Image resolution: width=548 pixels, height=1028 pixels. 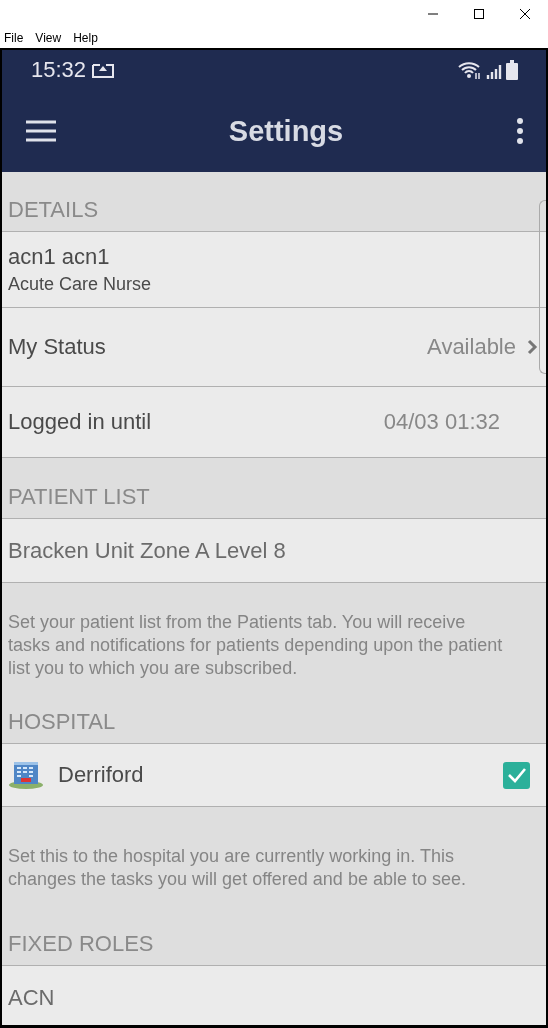 I want to click on status-time: 15:32, so click(x=59, y=70).